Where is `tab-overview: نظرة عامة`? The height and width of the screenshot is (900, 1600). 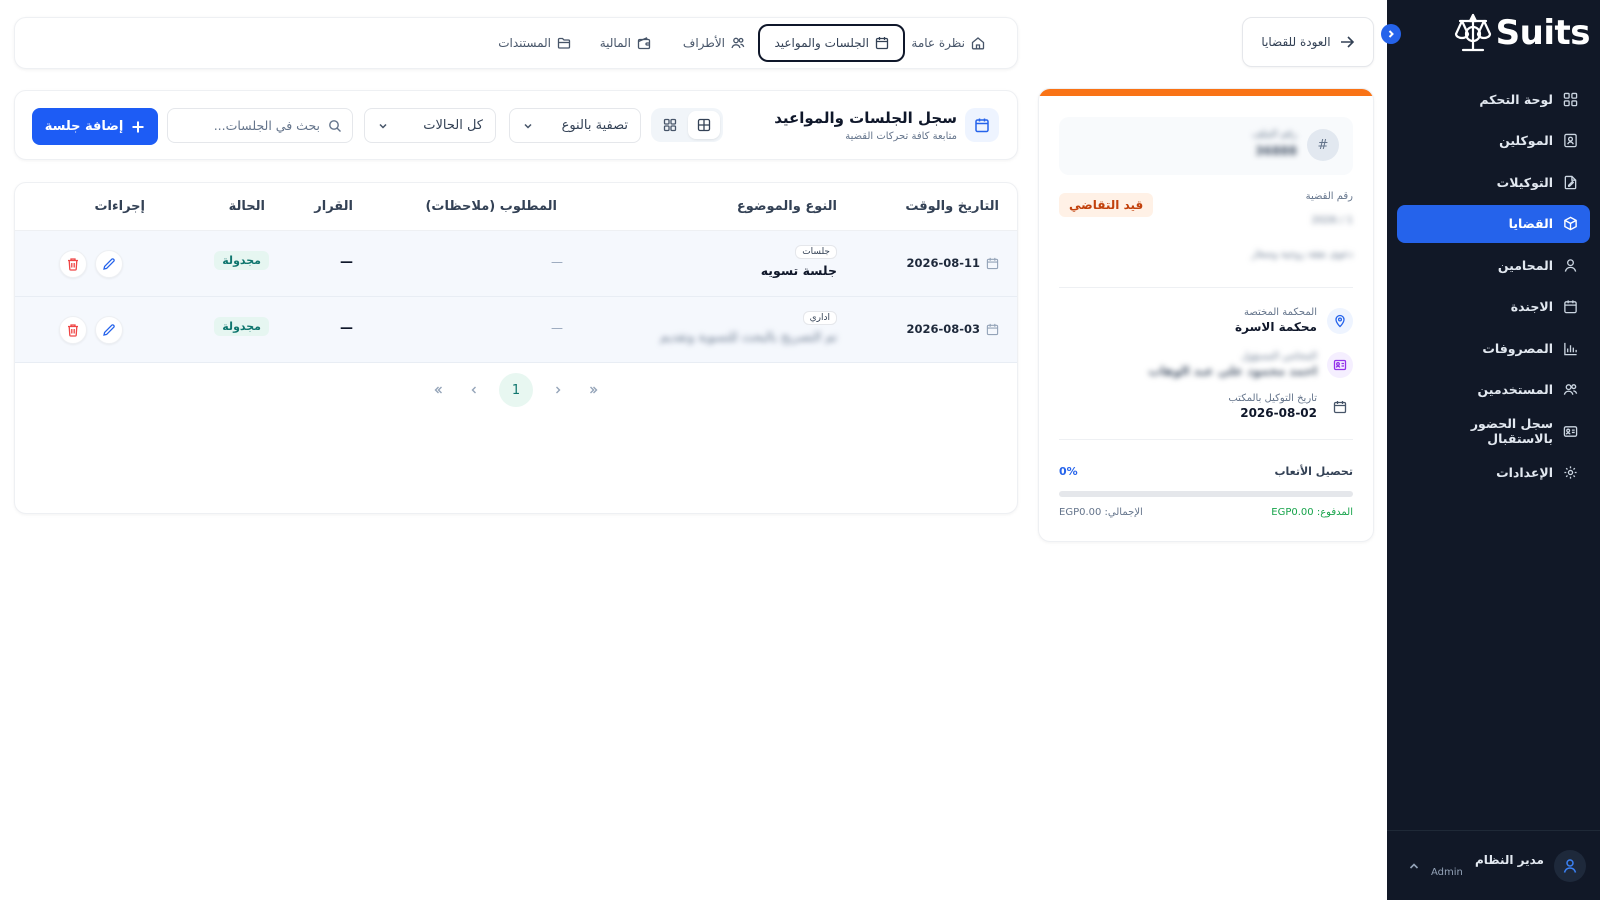 tab-overview: نظرة عامة is located at coordinates (948, 43).